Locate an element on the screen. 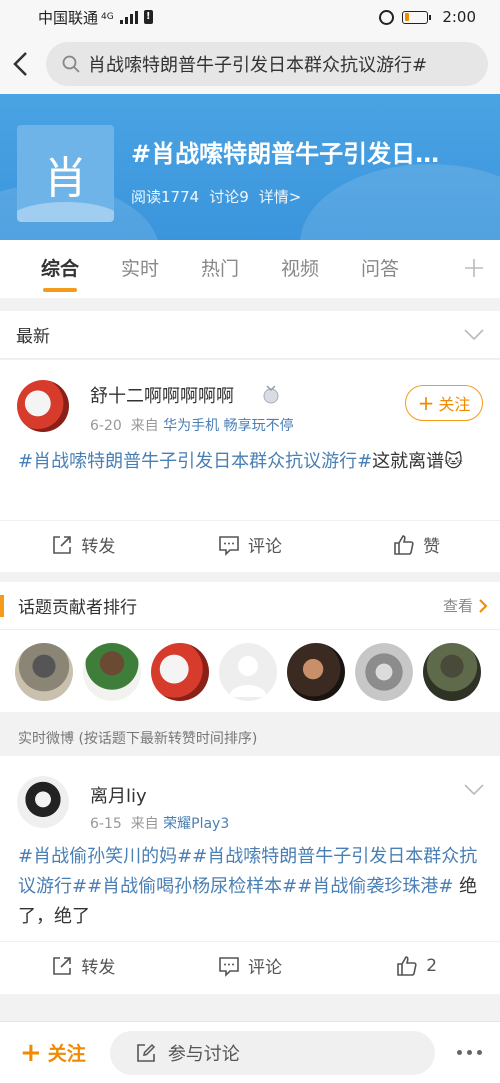 This screenshot has height=1083, width=500. add-tab-icon is located at coordinates (474, 268).